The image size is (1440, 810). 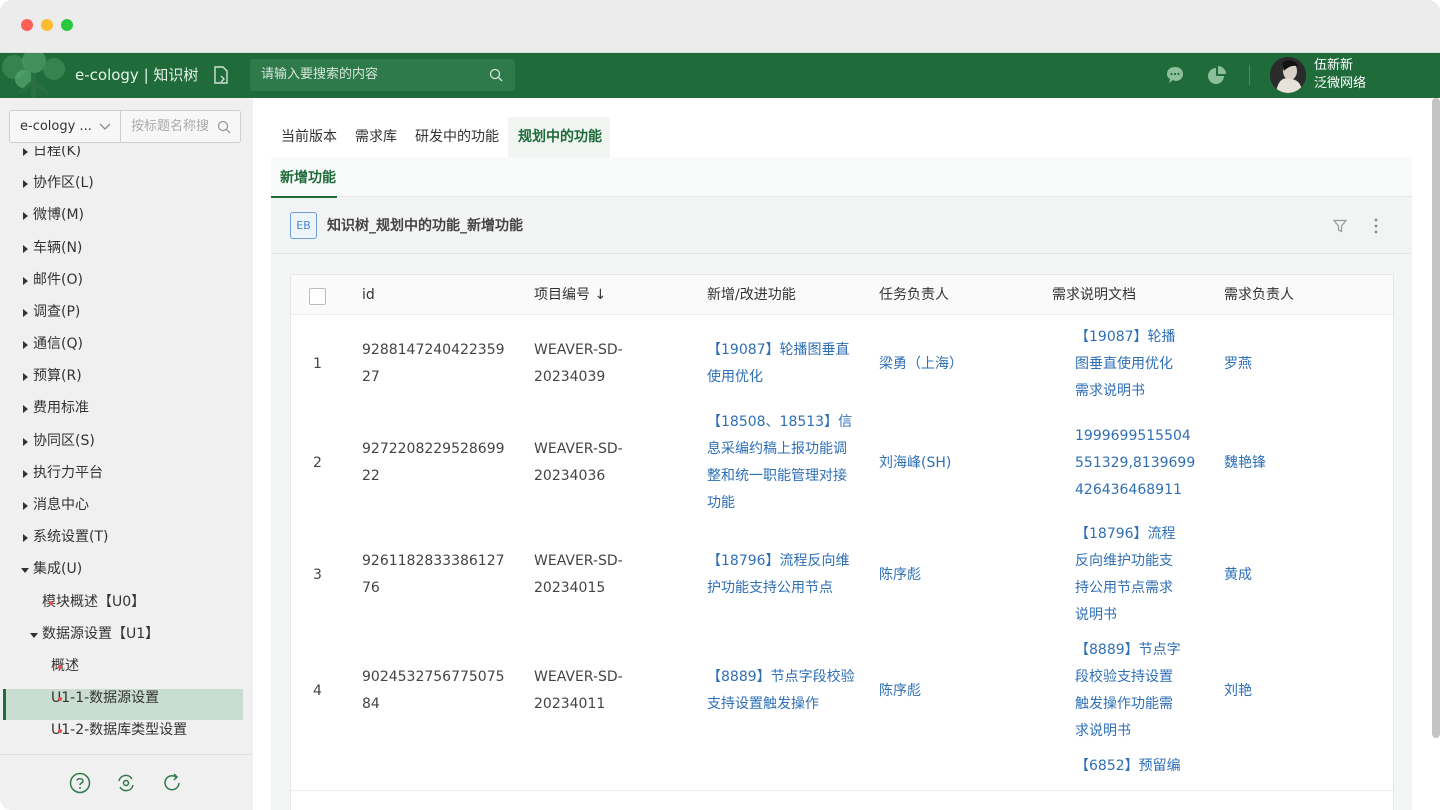 What do you see at coordinates (1096, 615) in the screenshot?
I see `row-doc-link: 说明书` at bounding box center [1096, 615].